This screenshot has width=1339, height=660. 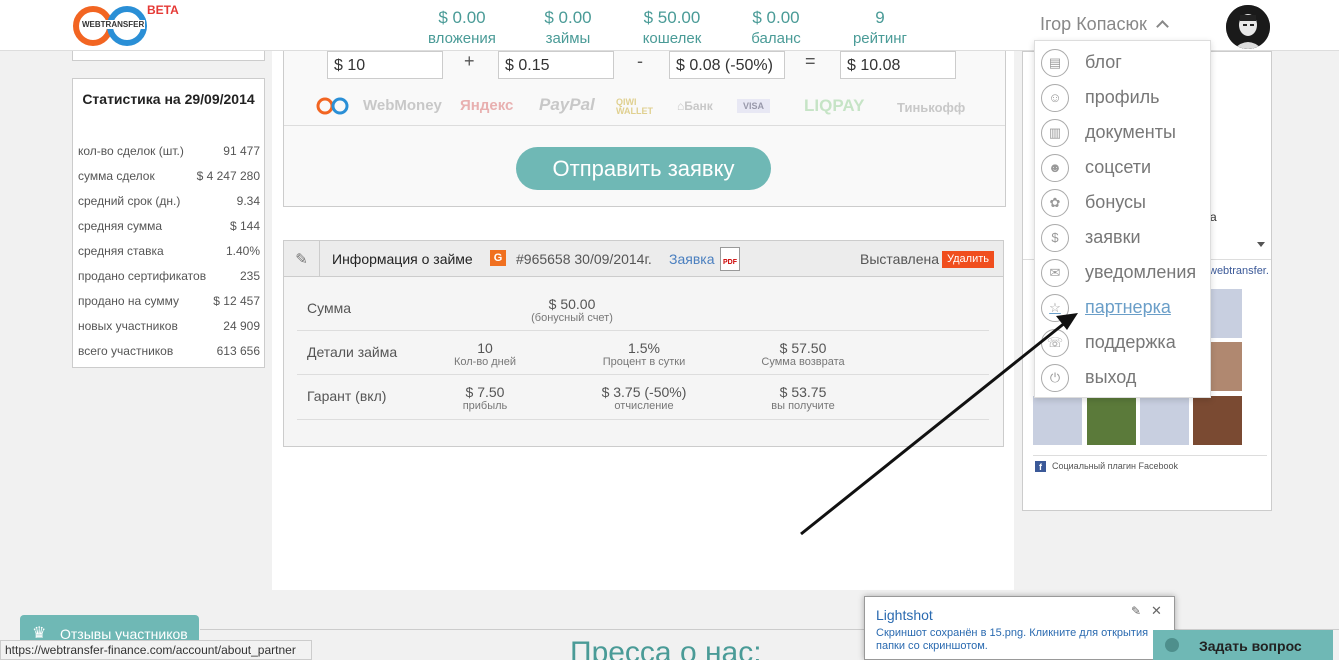 What do you see at coordinates (1055, 272) in the screenshot?
I see `notifications-icon: ✉` at bounding box center [1055, 272].